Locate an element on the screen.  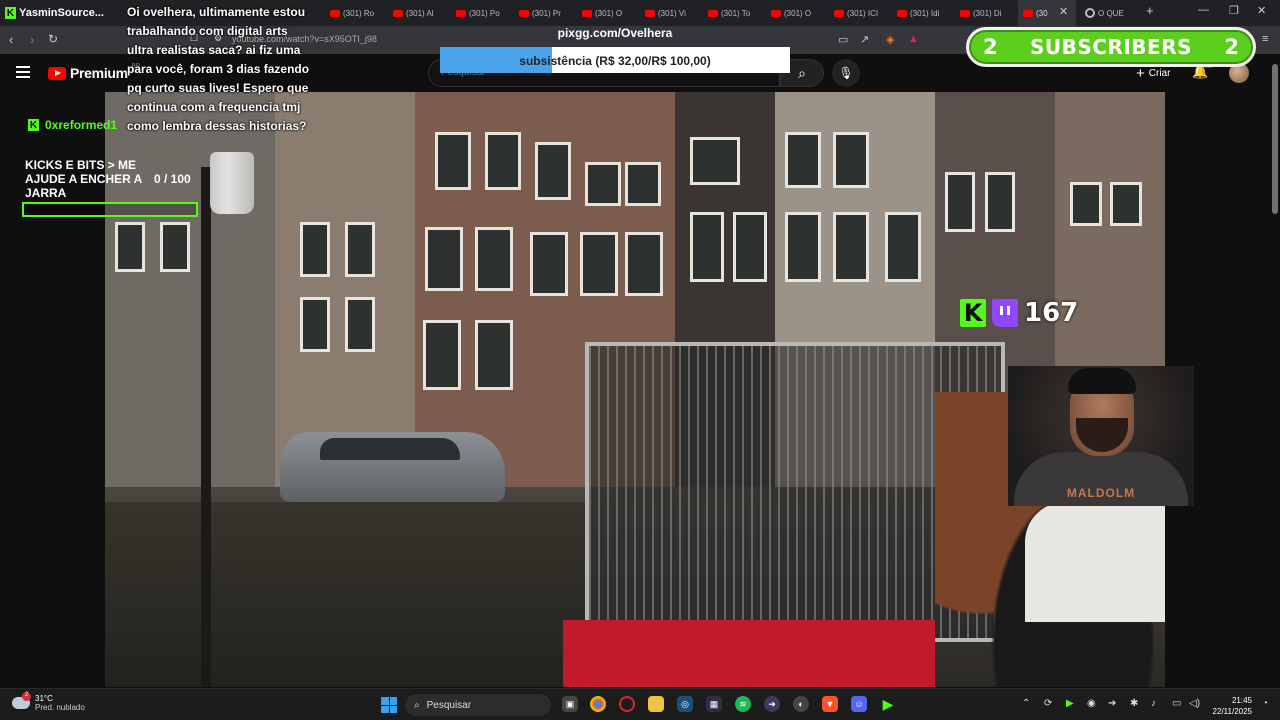
tab-label: (301) Ro is located at coordinates (359, 13).